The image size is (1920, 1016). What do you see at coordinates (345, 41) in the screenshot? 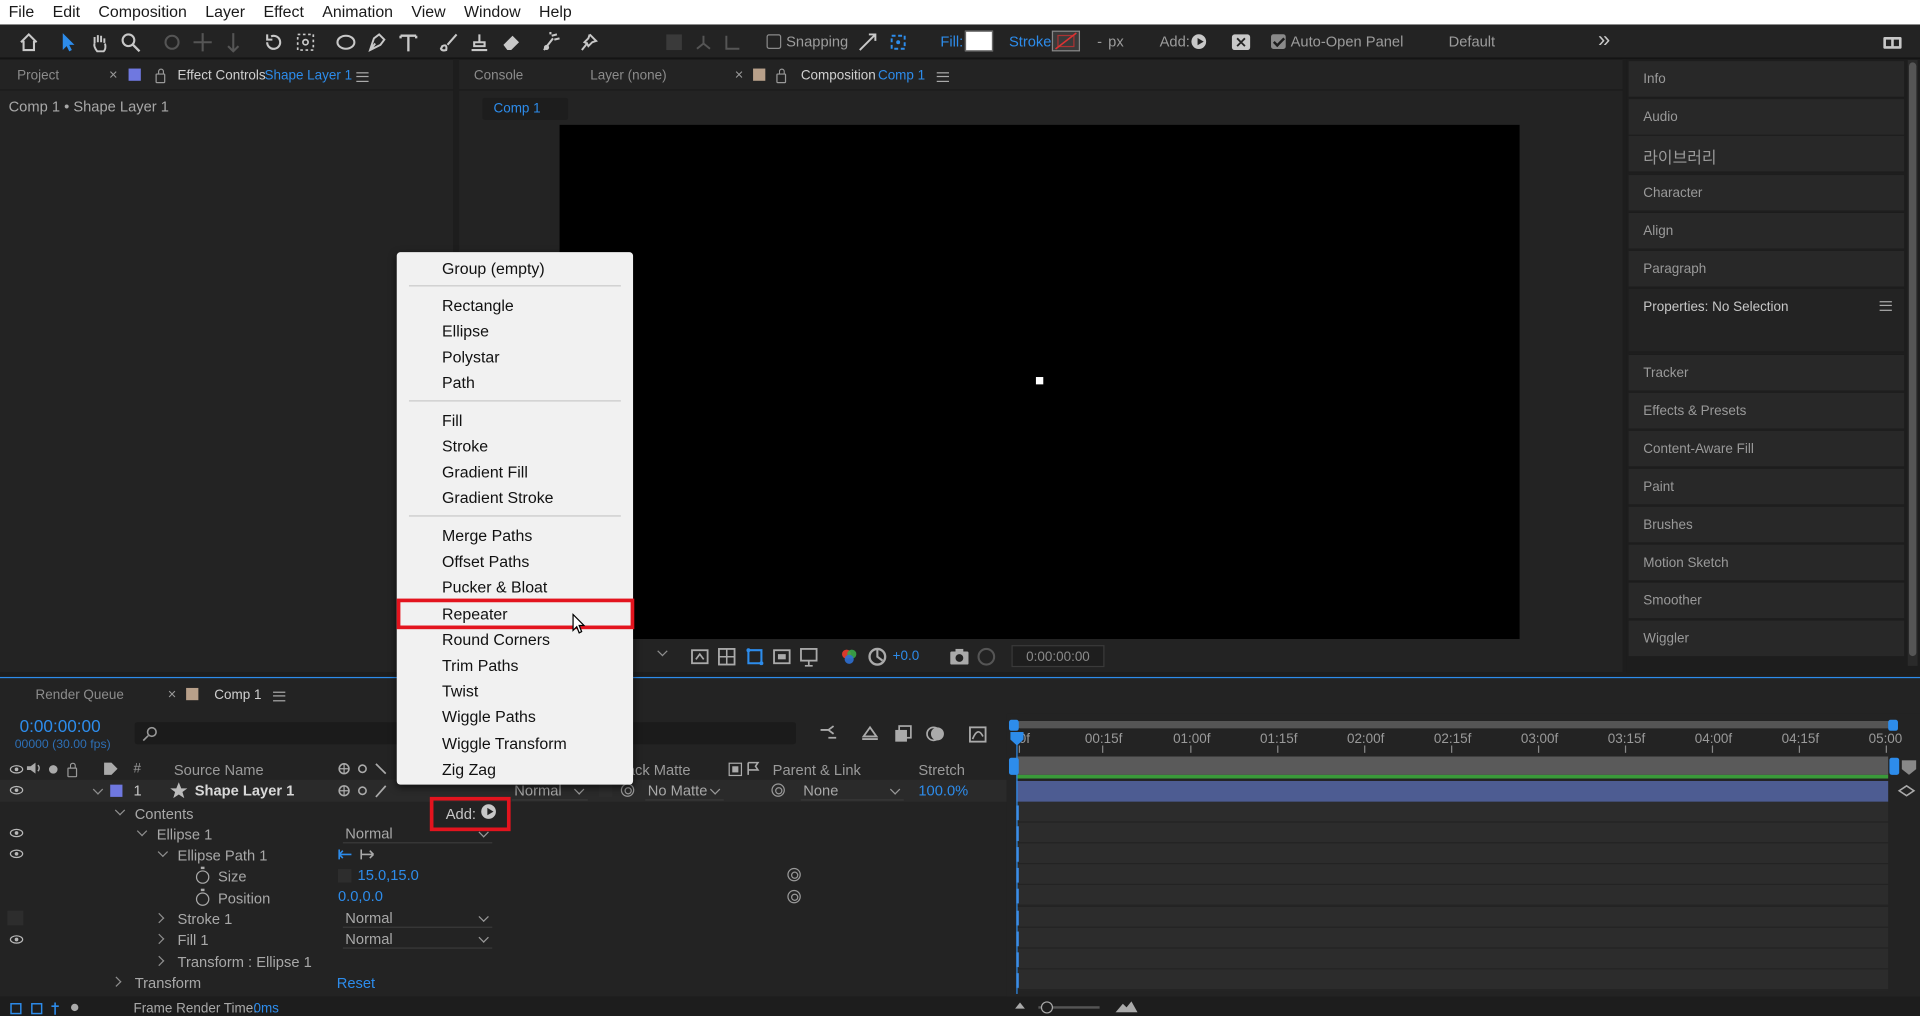
I see `ellipse-tool-icon` at bounding box center [345, 41].